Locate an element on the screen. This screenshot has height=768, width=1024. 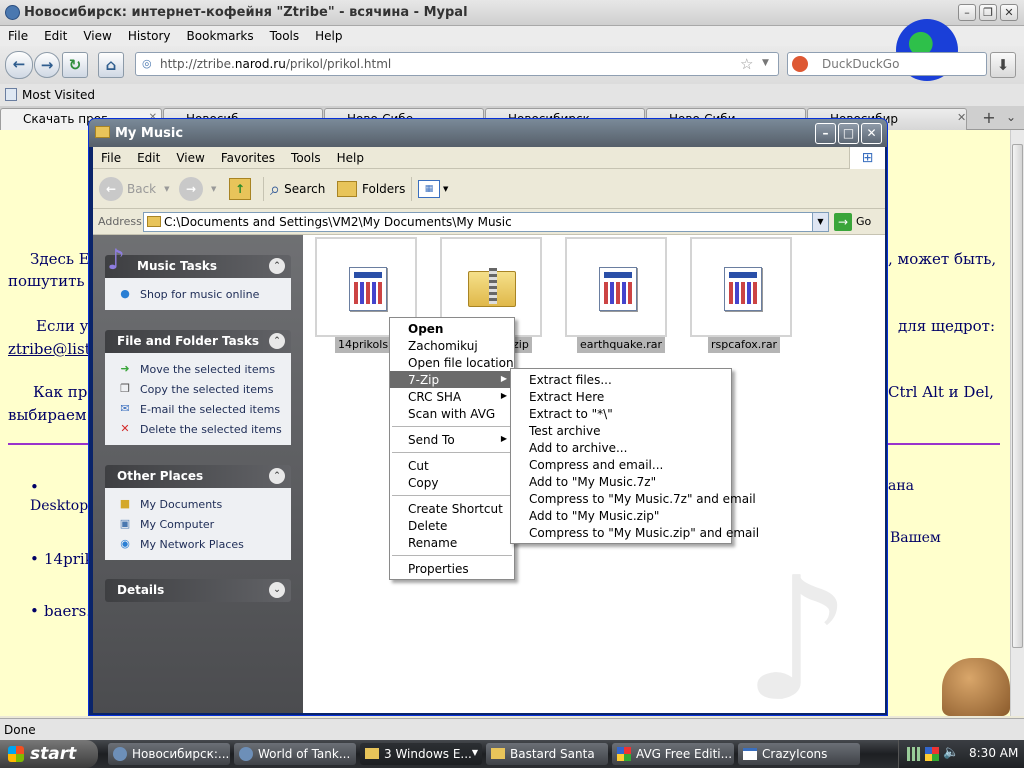
taskbar-item-explorer: 3 Windows E... ▼ is located at coordinates (421, 754).